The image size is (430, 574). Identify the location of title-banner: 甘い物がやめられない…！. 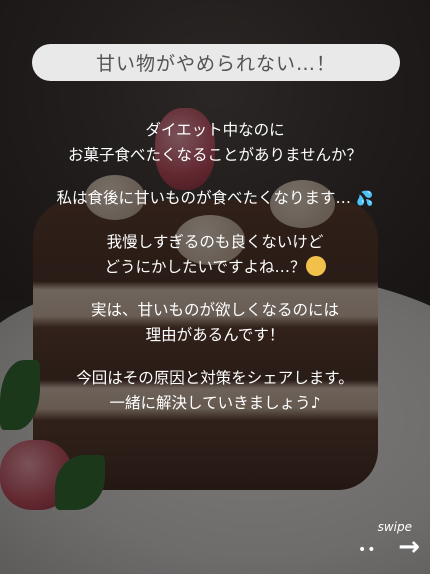
(216, 62).